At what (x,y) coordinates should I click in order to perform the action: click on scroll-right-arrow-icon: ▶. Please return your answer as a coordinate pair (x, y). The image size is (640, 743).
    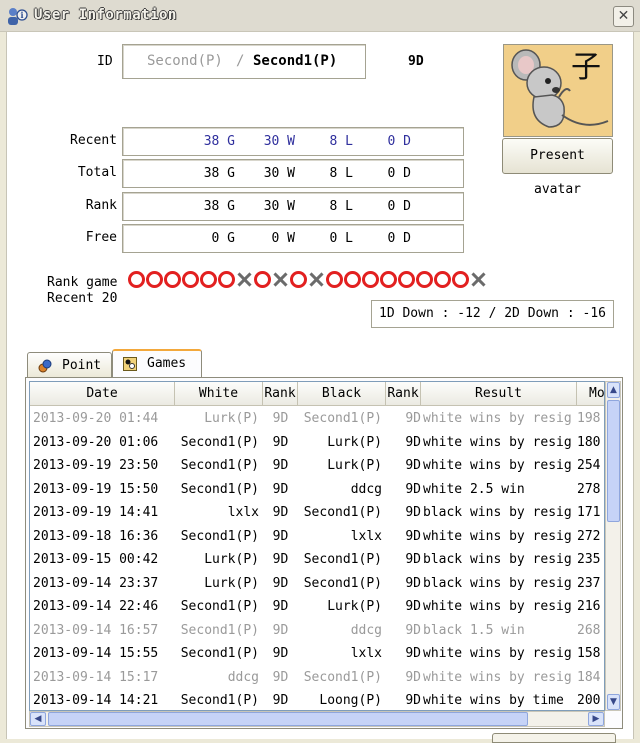
    Looking at the image, I should click on (596, 719).